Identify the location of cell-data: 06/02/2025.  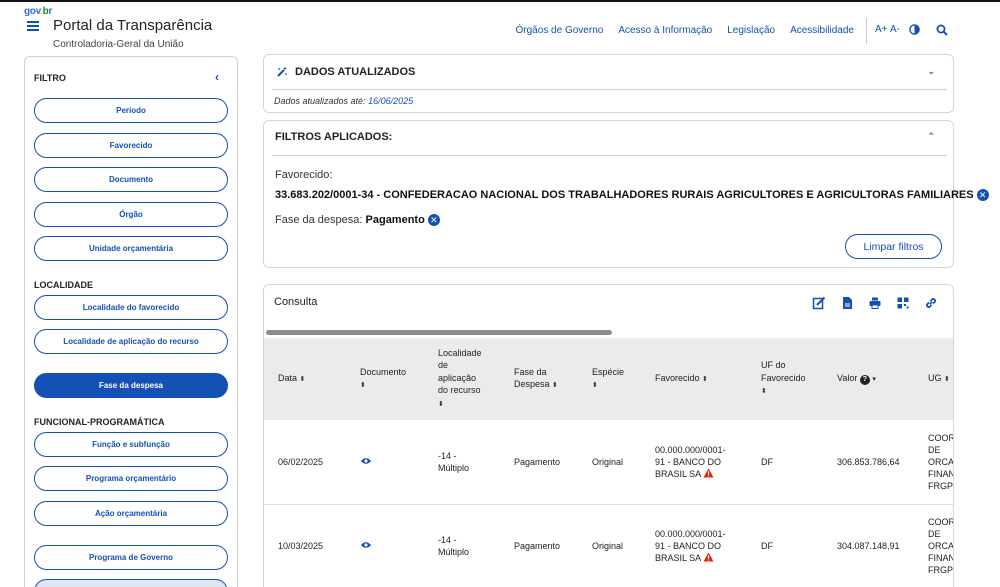
(301, 461).